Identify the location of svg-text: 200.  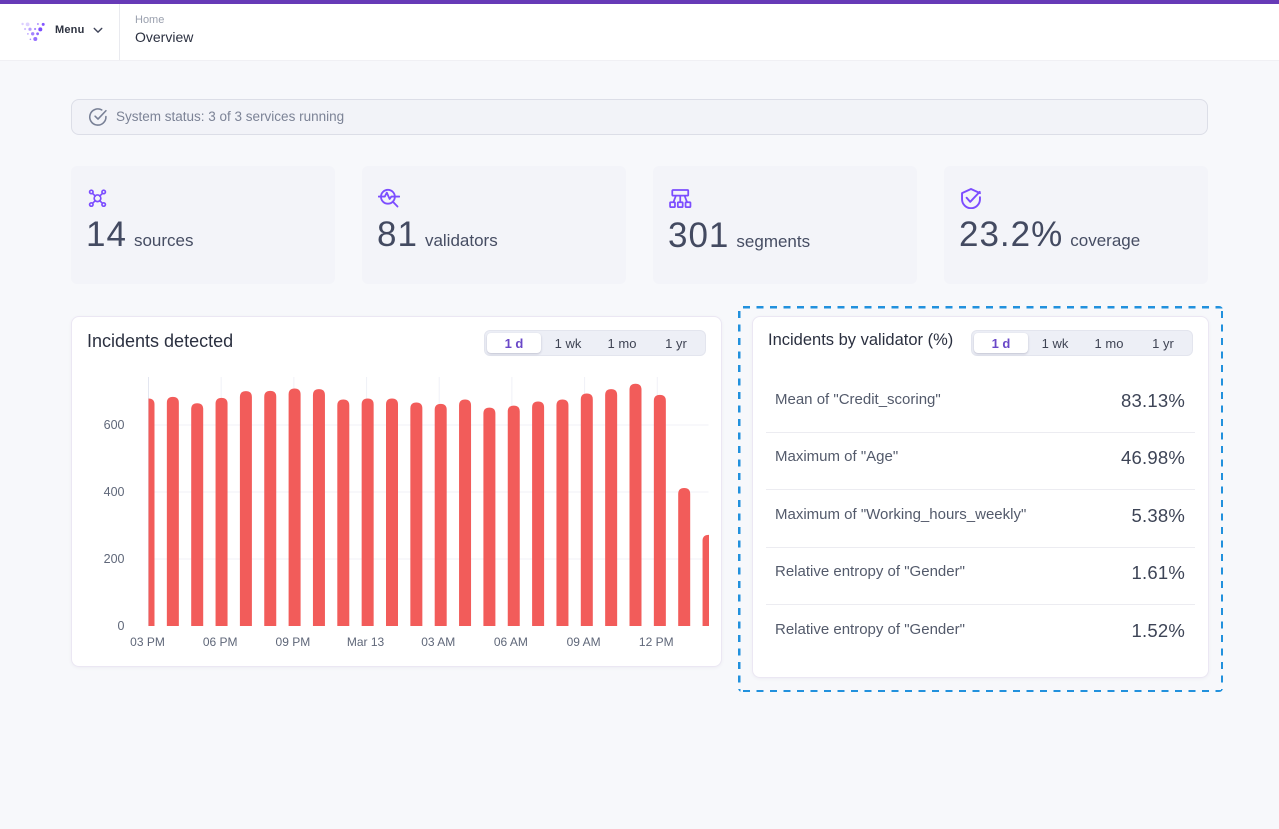
(114, 559).